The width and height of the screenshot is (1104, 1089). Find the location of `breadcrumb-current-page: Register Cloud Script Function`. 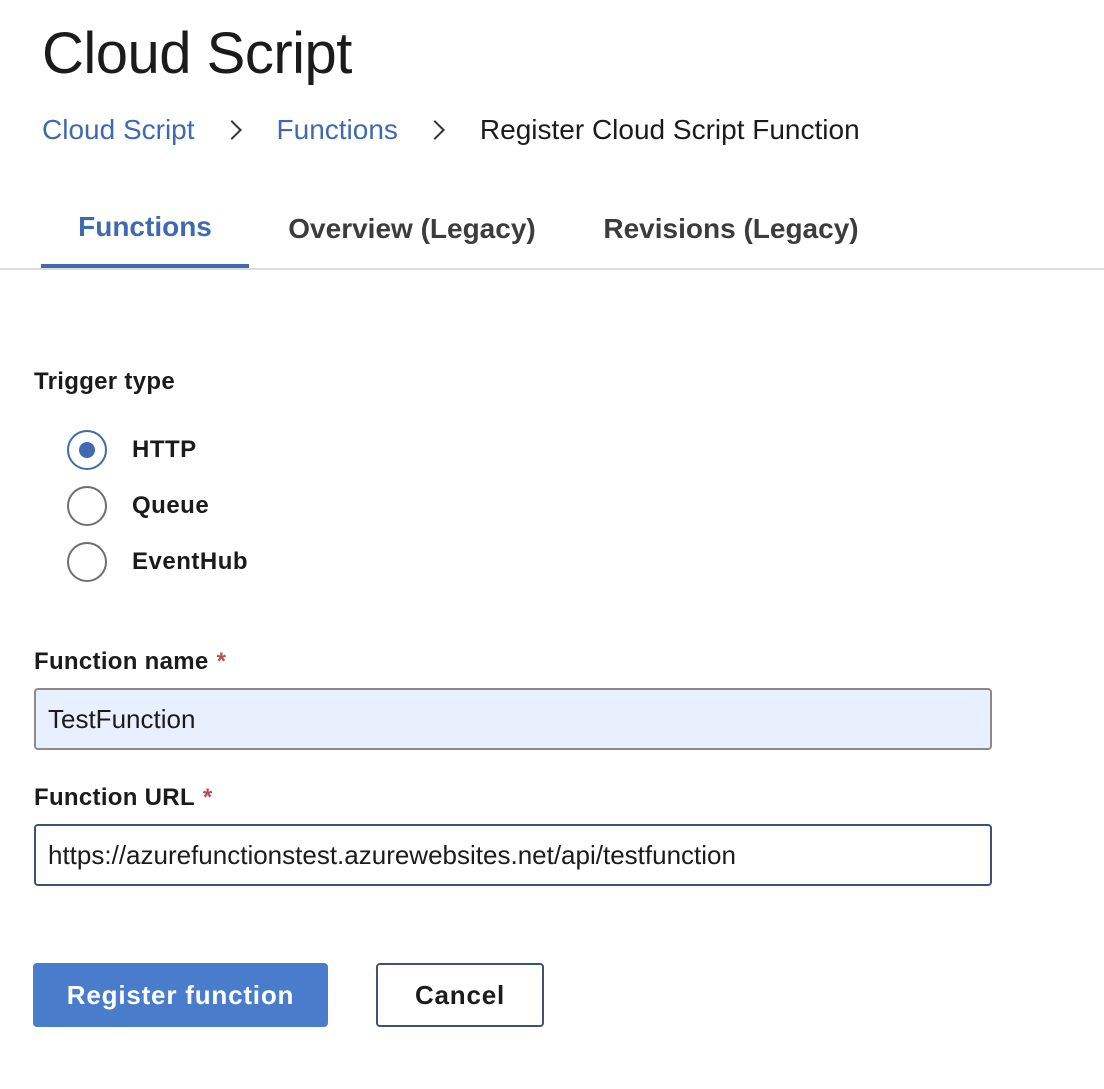

breadcrumb-current-page: Register Cloud Script Function is located at coordinates (669, 129).